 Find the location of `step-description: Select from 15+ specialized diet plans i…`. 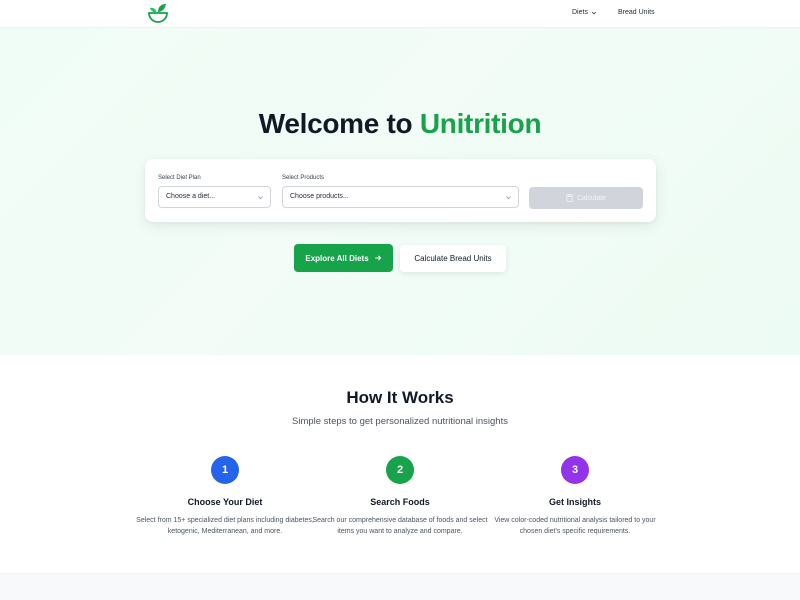

step-description: Select from 15+ specialized diet plans i… is located at coordinates (225, 526).